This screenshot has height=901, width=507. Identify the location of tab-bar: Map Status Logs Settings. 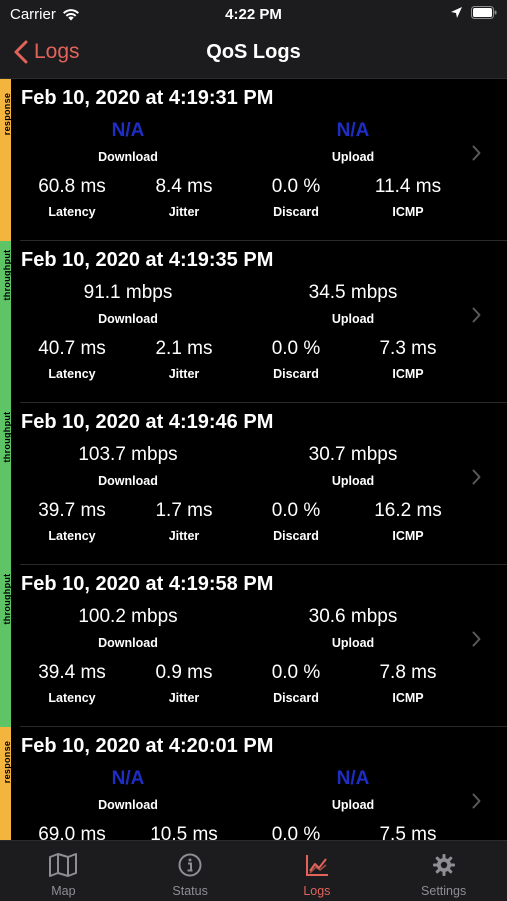
(253, 870).